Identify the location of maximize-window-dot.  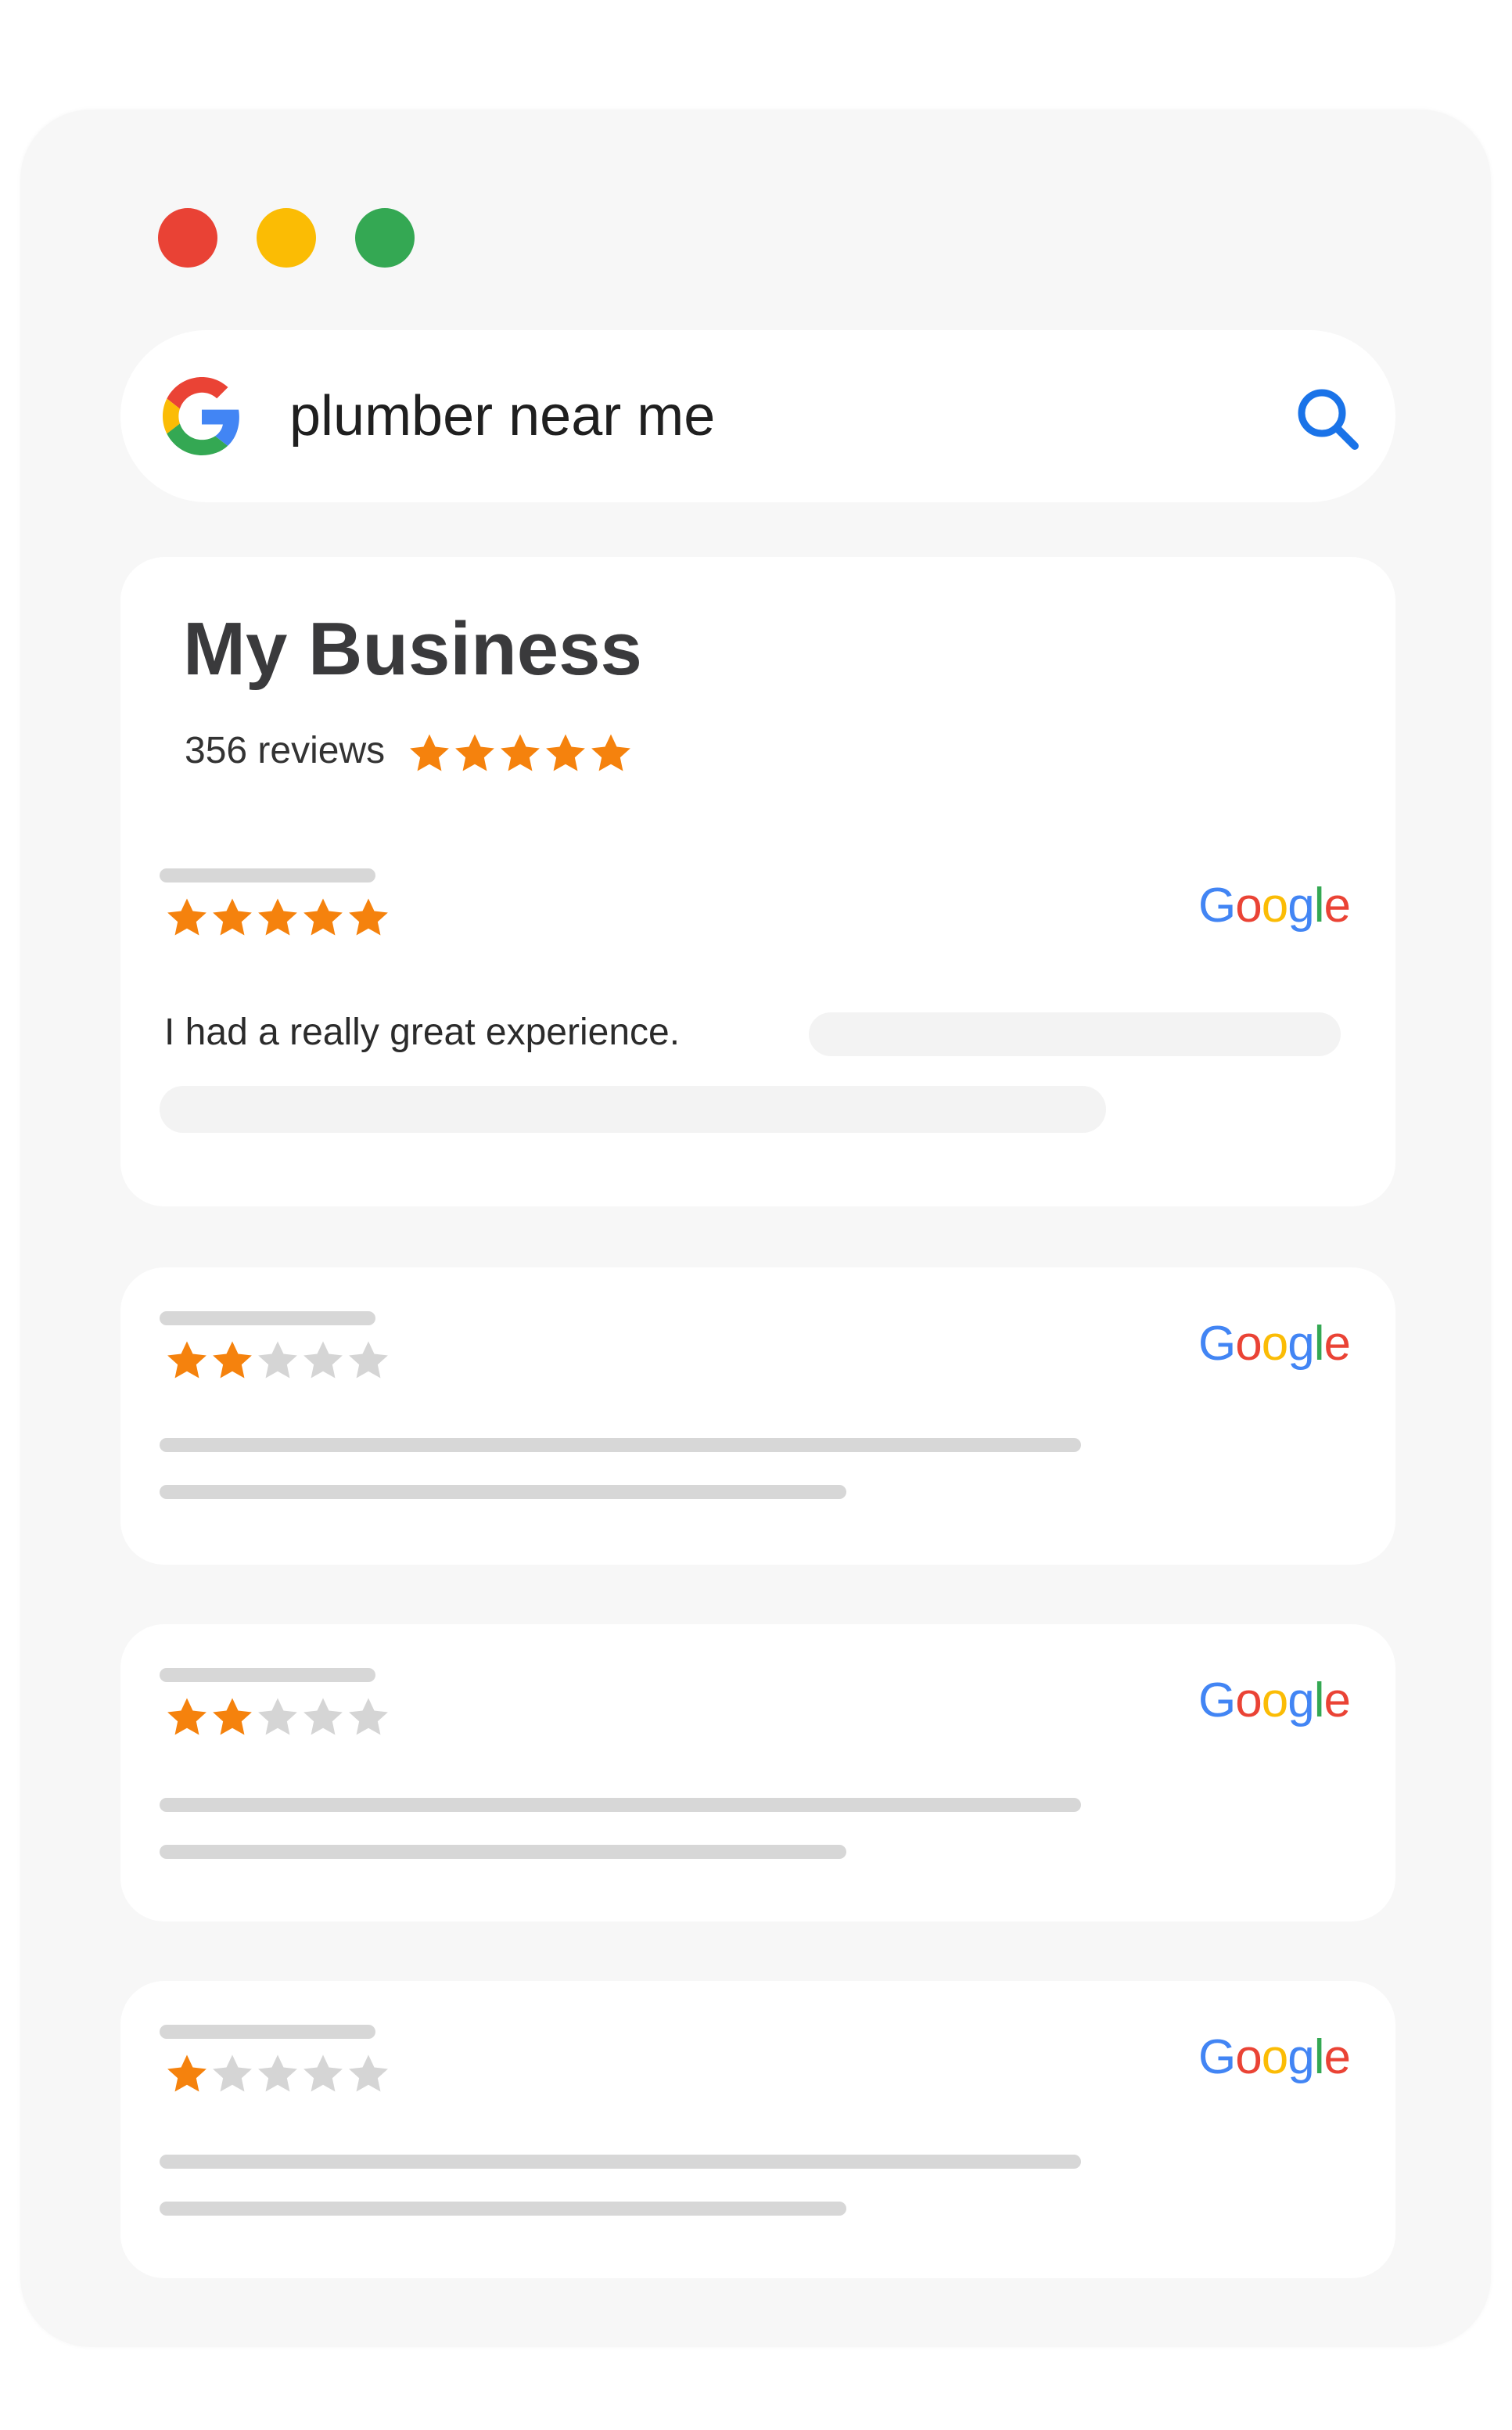
(385, 238).